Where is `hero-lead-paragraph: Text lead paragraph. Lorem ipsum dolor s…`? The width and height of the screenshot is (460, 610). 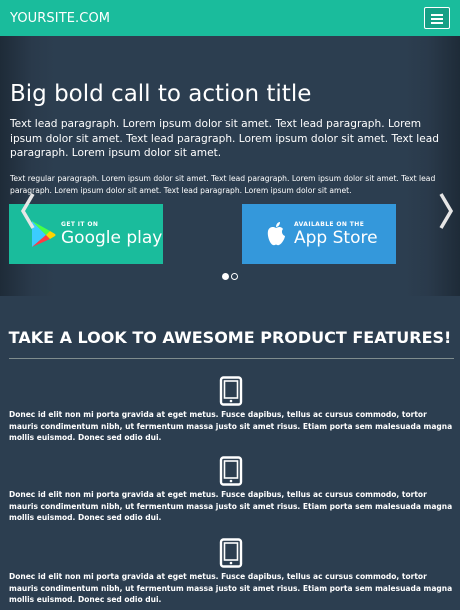
hero-lead-paragraph: Text lead paragraph. Lorem ipsum dolor s… is located at coordinates (224, 138).